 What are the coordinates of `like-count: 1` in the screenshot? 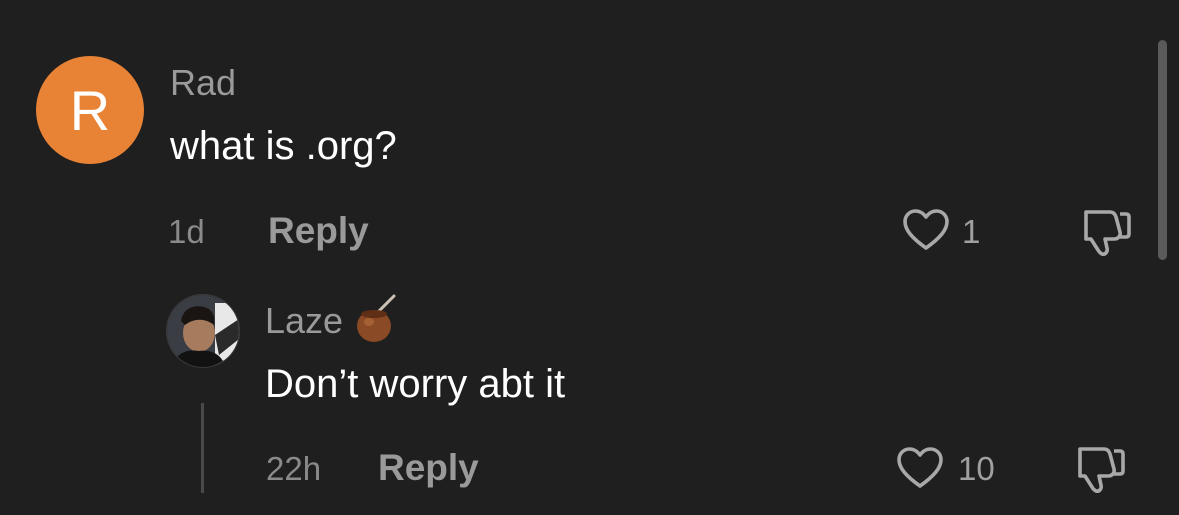 It's located at (971, 231).